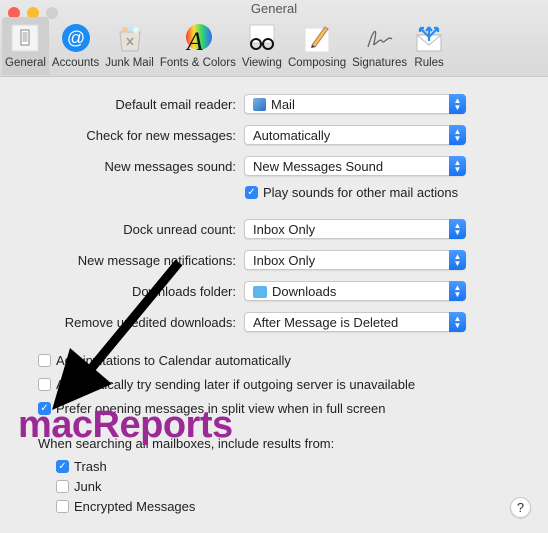 This screenshot has height=533, width=548. What do you see at coordinates (179, 229) in the screenshot?
I see `dock-count-label: Dock unread count:` at bounding box center [179, 229].